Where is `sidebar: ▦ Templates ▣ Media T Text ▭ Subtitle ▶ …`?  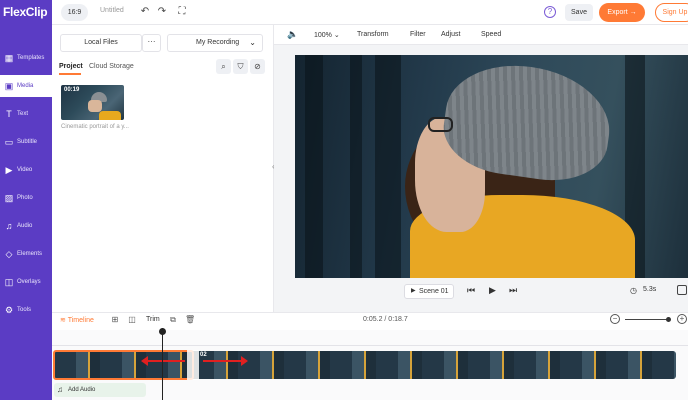
sidebar: ▦ Templates ▣ Media T Text ▭ Subtitle ▶ … is located at coordinates (26, 212).